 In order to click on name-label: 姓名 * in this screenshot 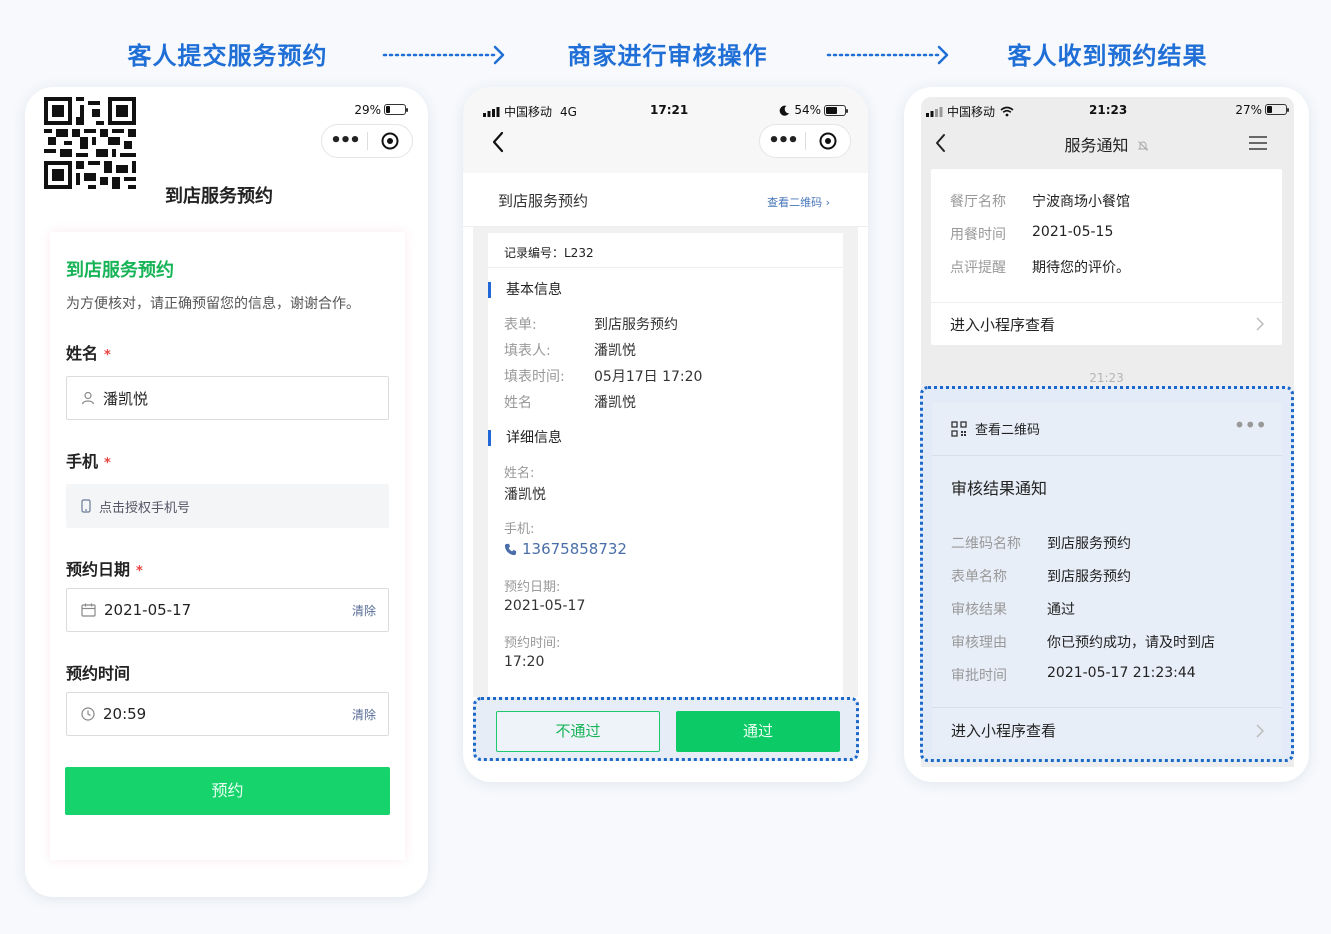, I will do `click(88, 353)`.